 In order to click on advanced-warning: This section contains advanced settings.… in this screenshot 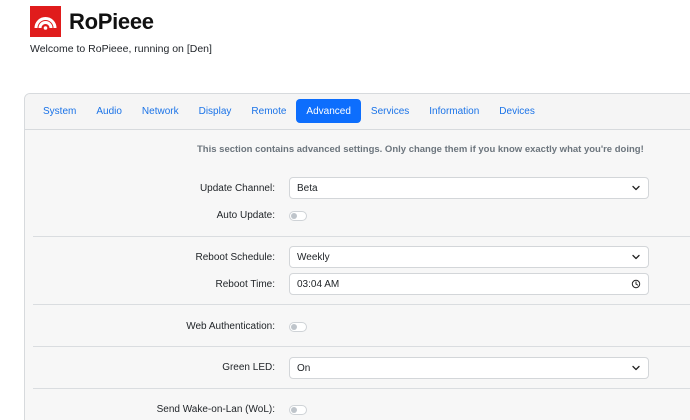, I will do `click(420, 149)`.